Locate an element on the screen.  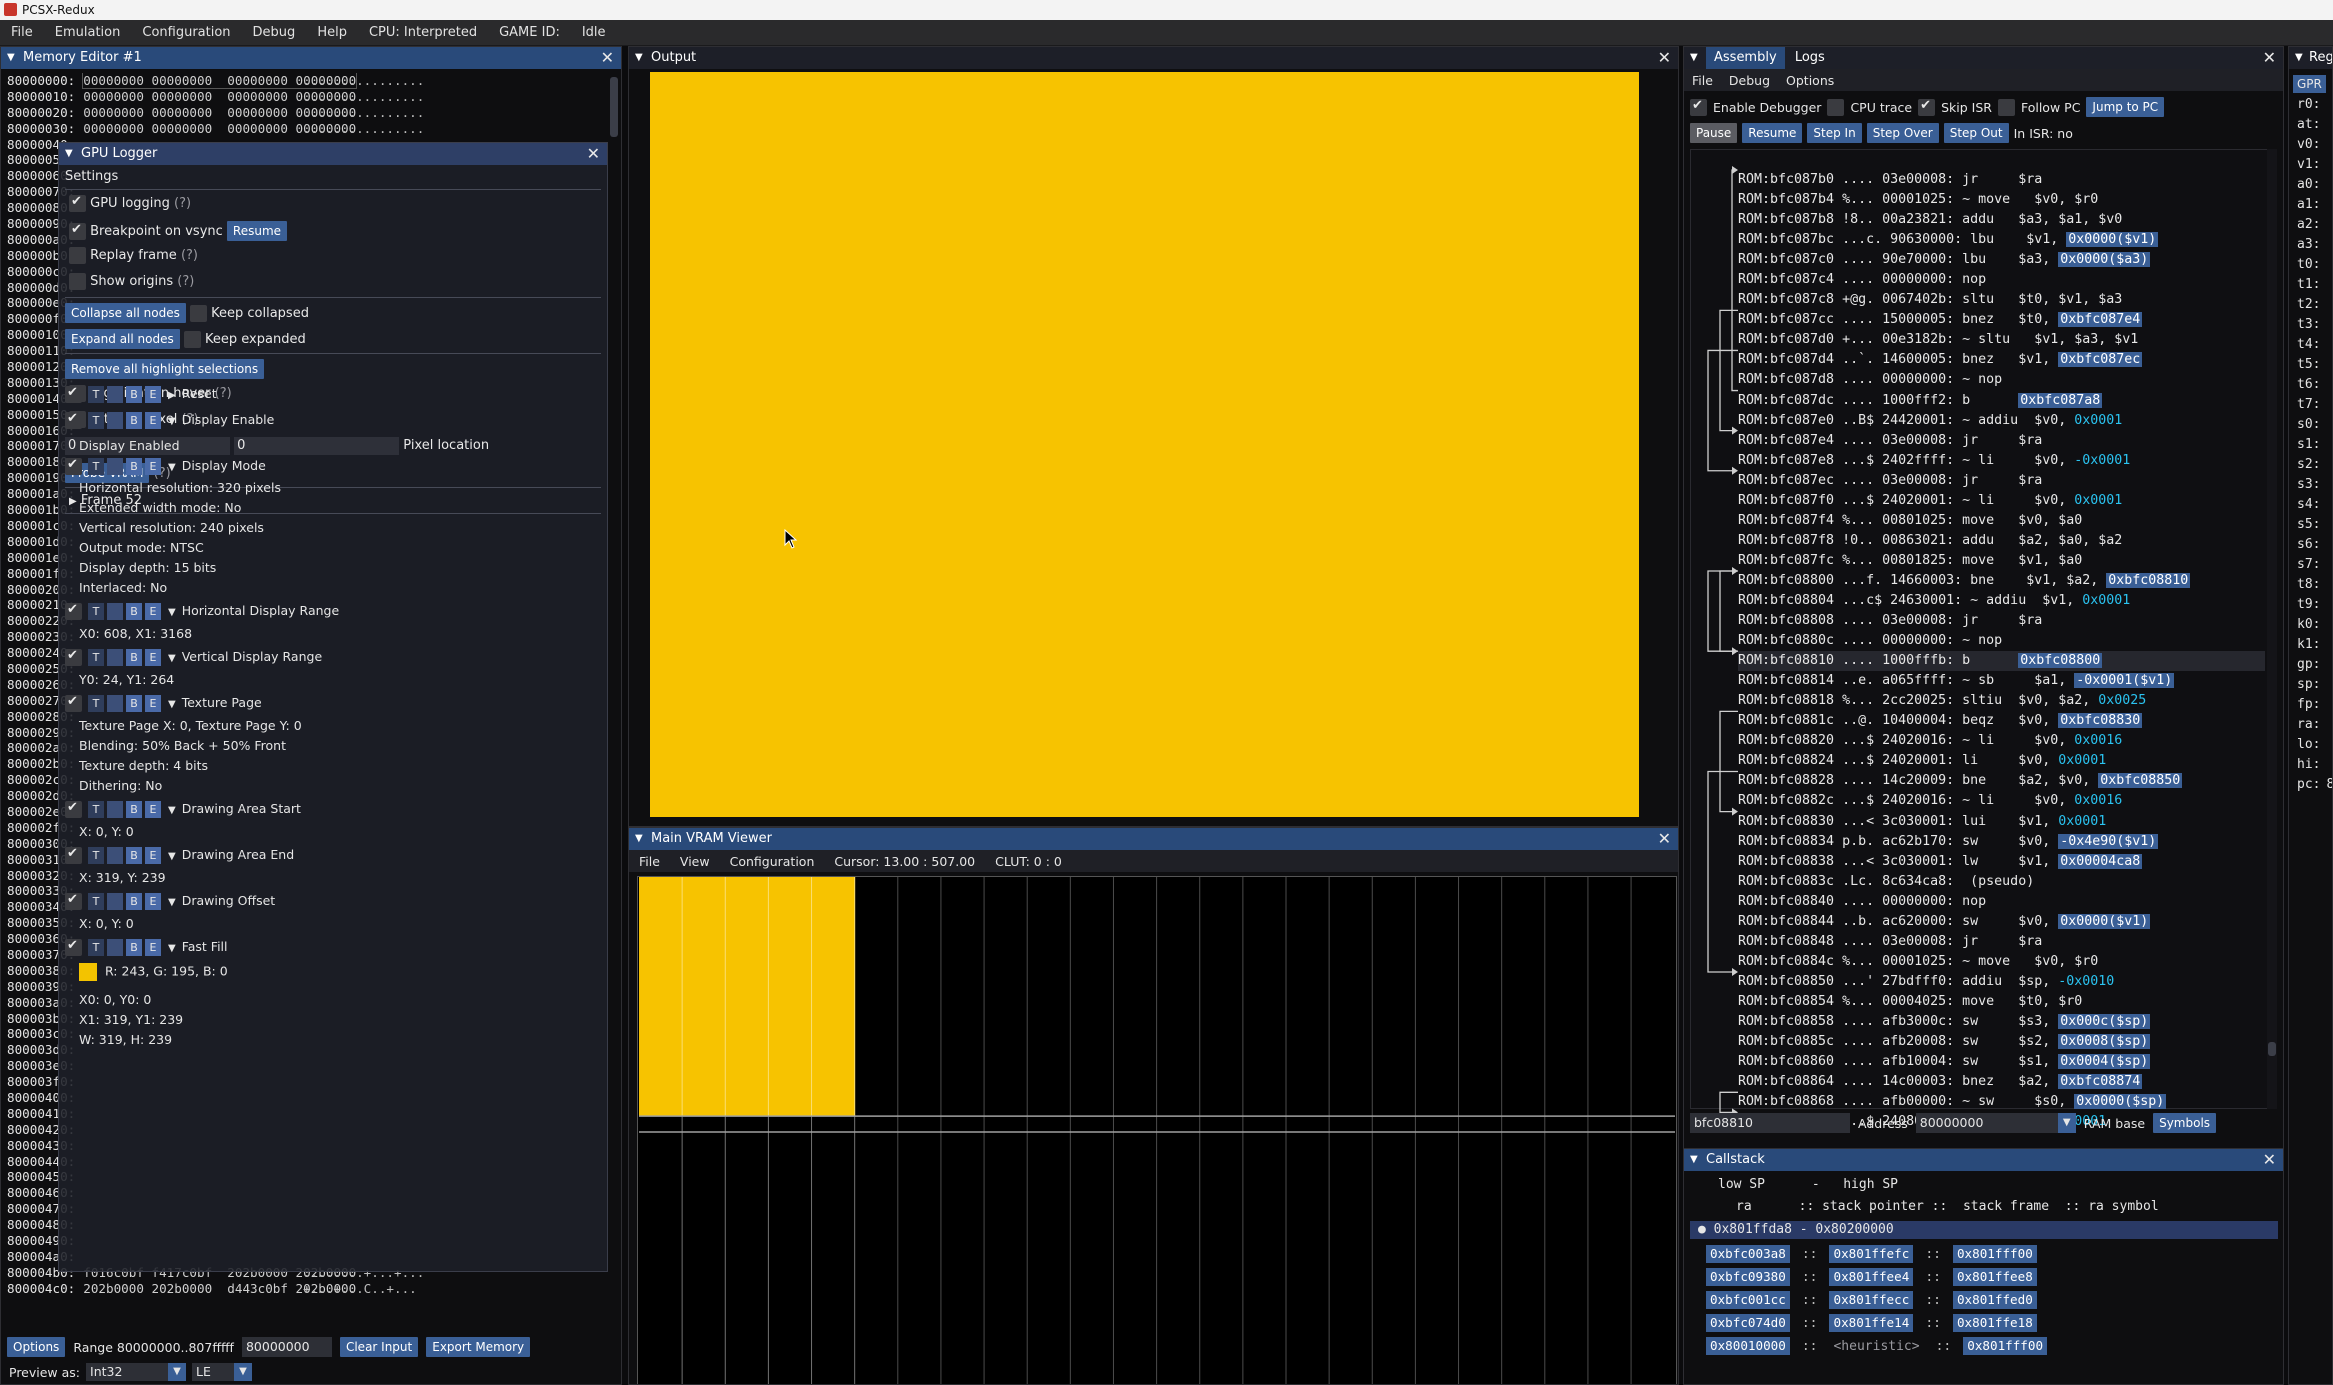
register-row: s0: is located at coordinates (2314, 425).